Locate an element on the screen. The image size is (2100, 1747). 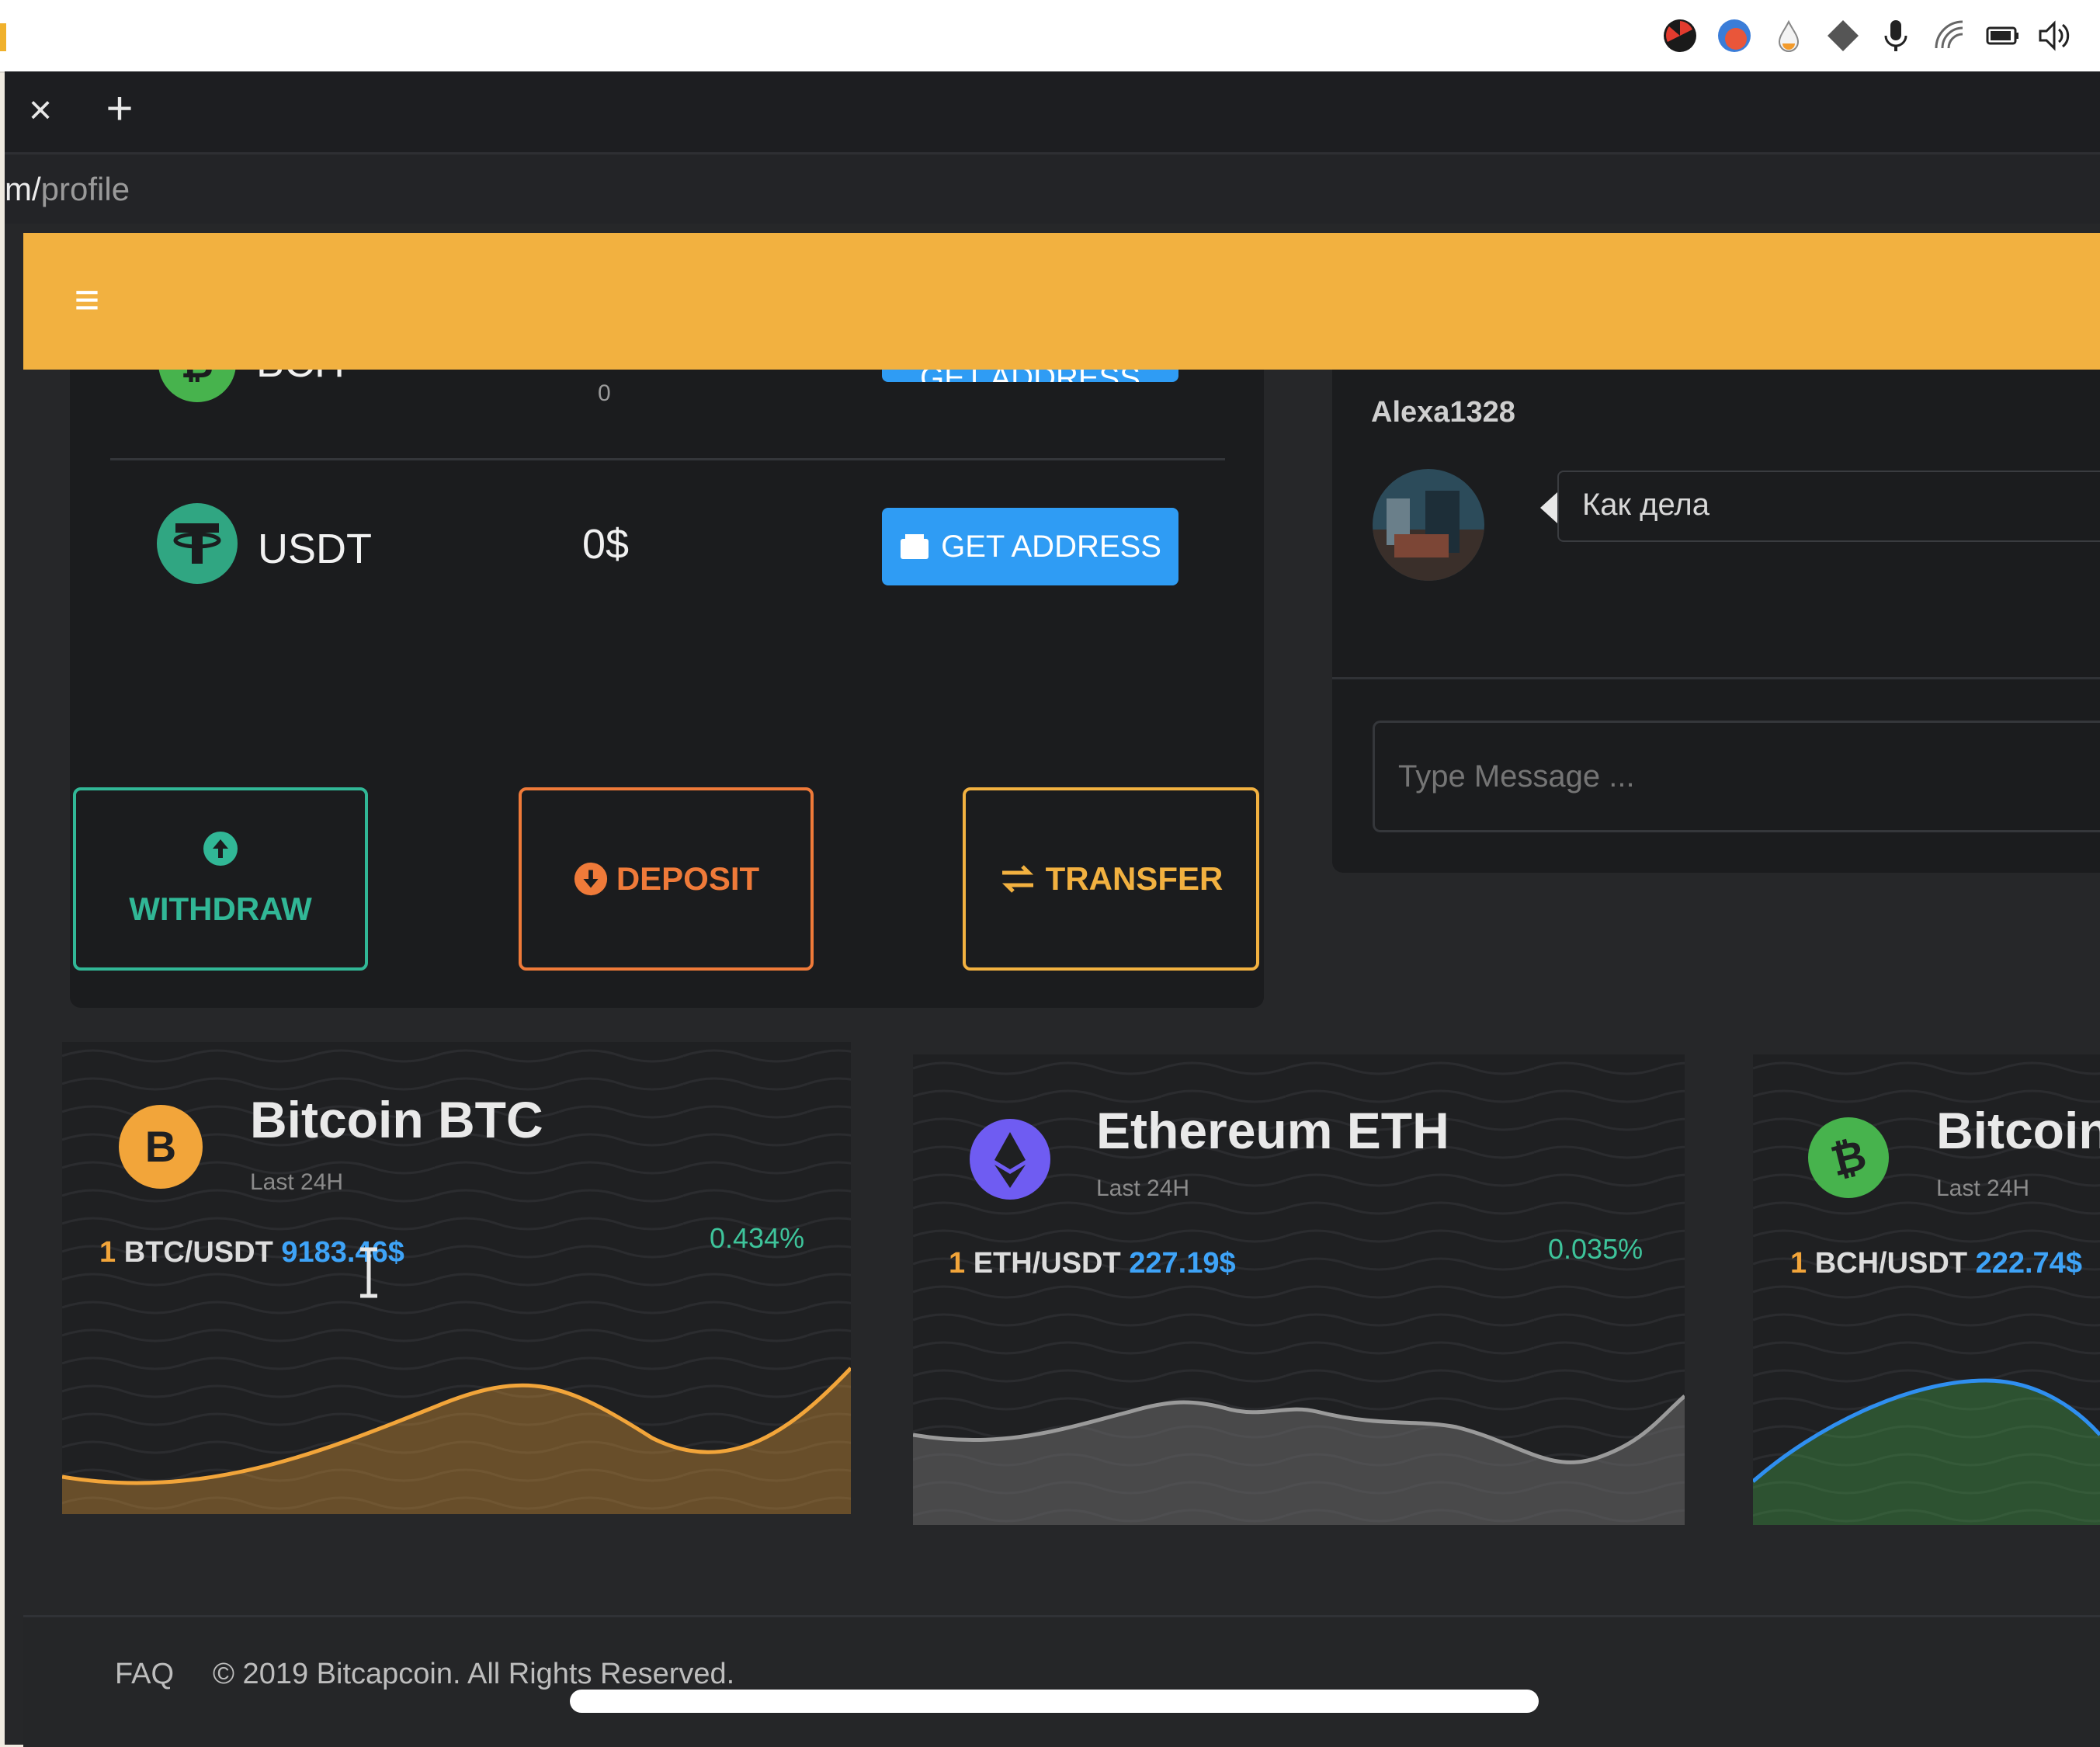
coin-symbol: USDT is located at coordinates (315, 549).